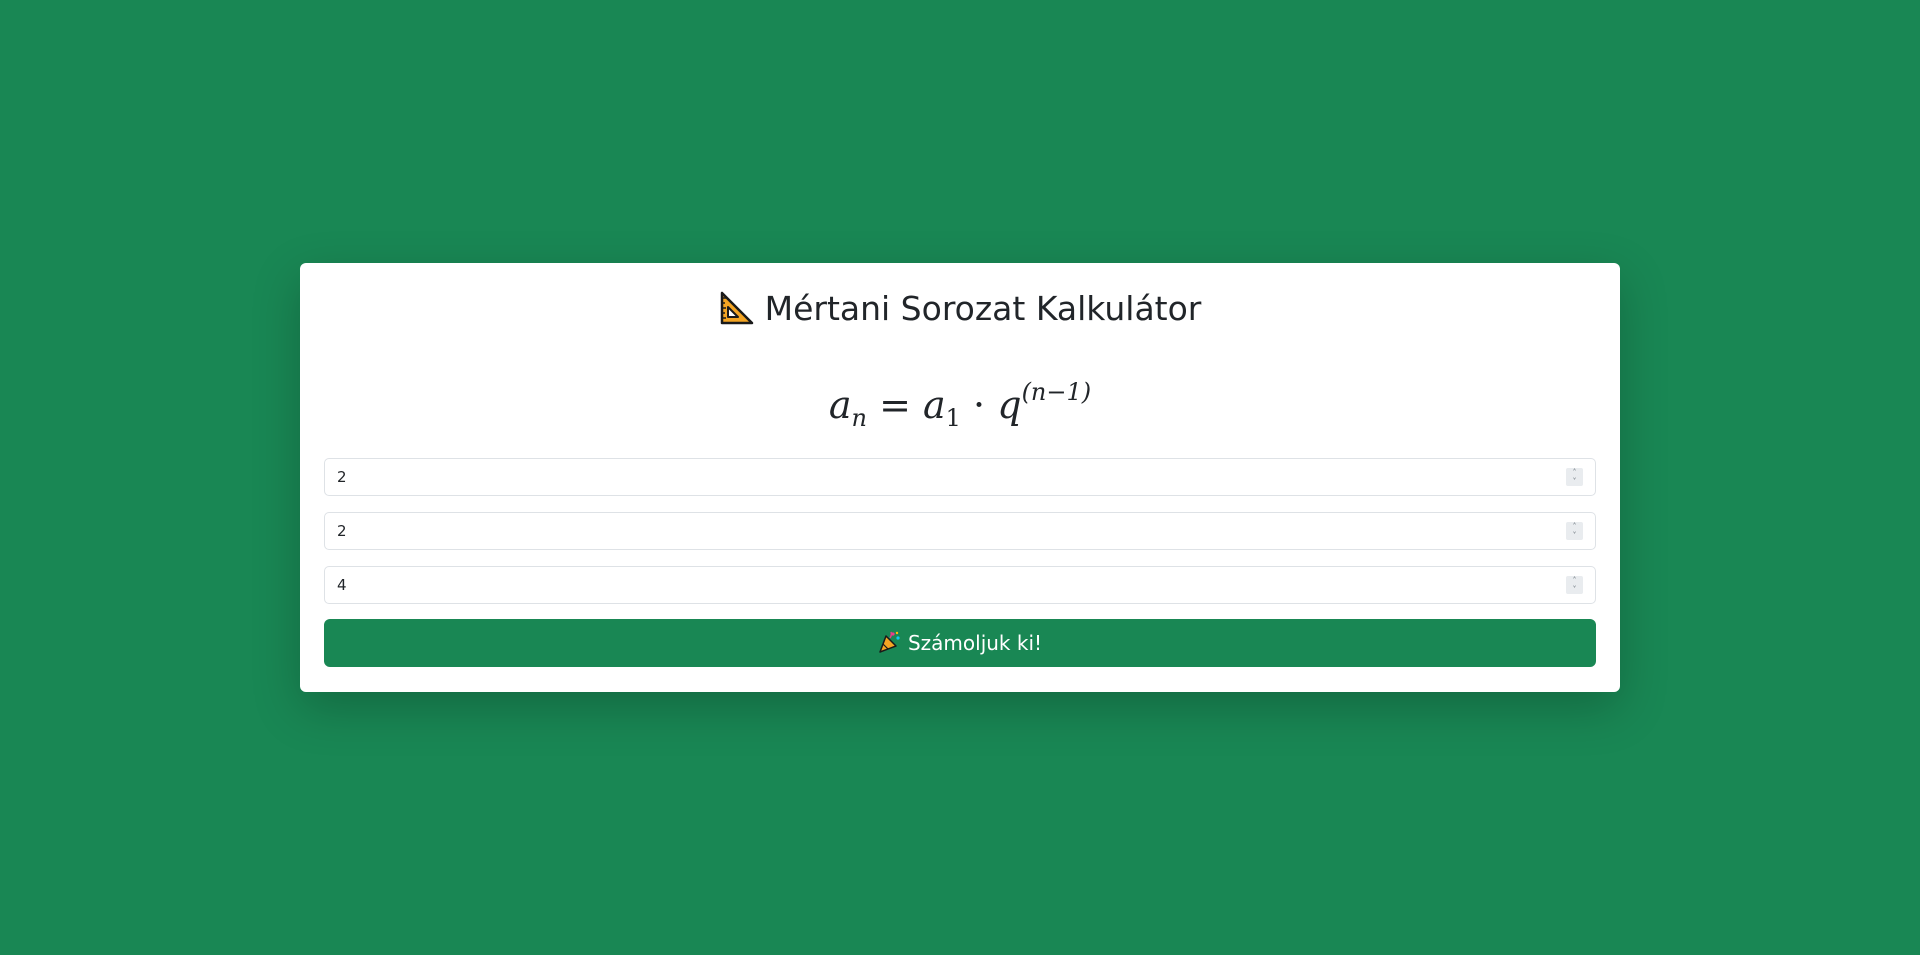  I want to click on title-text: Mértani Sorozat Kalkulátor, so click(983, 308).